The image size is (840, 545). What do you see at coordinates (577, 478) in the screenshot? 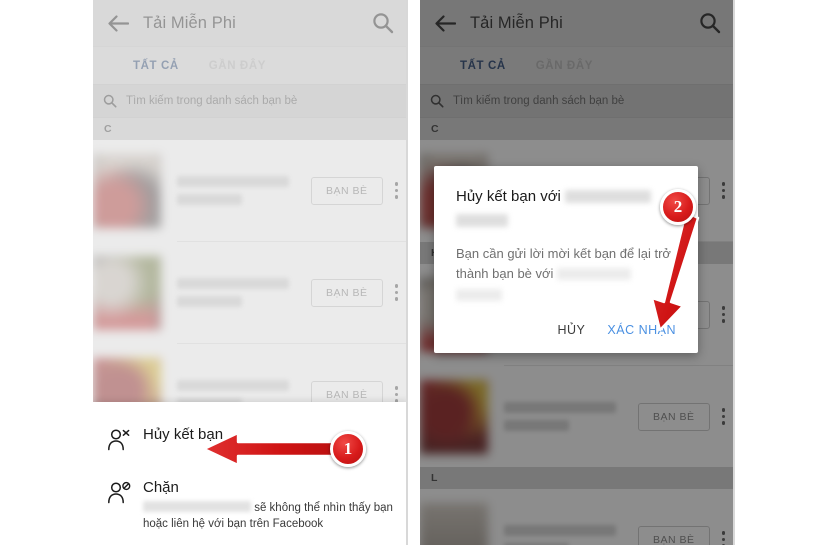
I see `section-header-l: L` at bounding box center [577, 478].